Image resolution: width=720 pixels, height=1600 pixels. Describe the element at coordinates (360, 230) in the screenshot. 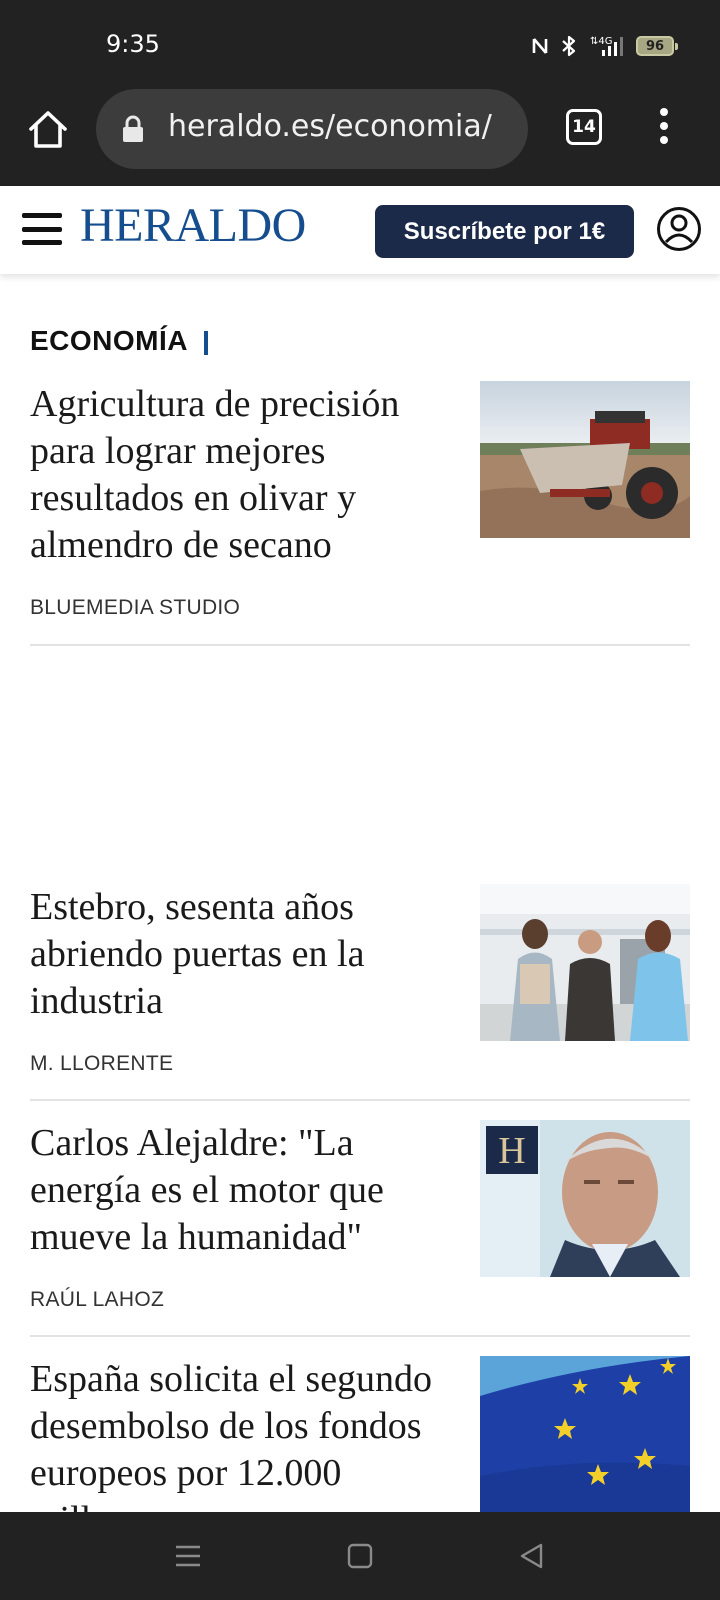

I see `site-header: HERALDO Suscríbete por 1€` at that location.